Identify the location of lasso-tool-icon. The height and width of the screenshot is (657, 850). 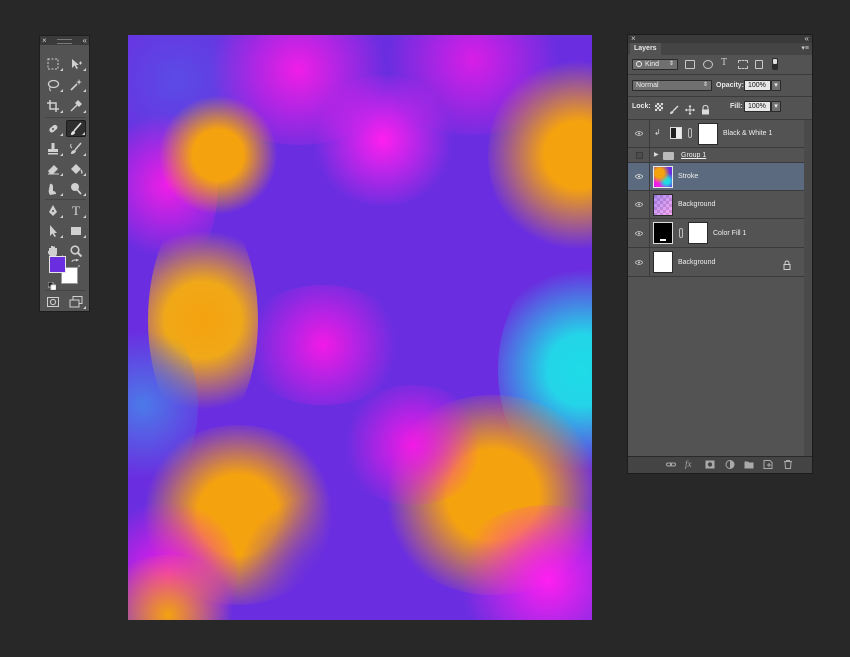
(53, 84).